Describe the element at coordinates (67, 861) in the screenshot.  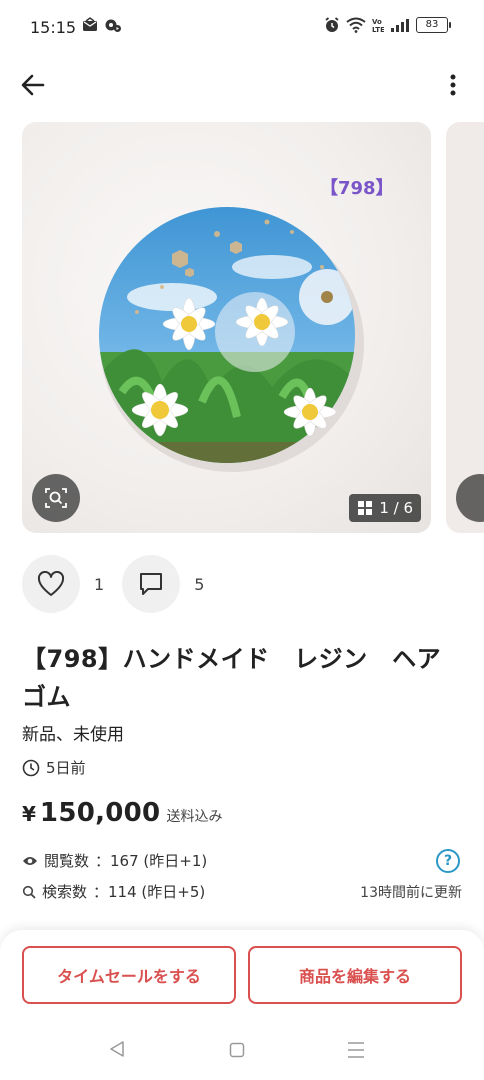
I see `views-label: 閲覧数` at that location.